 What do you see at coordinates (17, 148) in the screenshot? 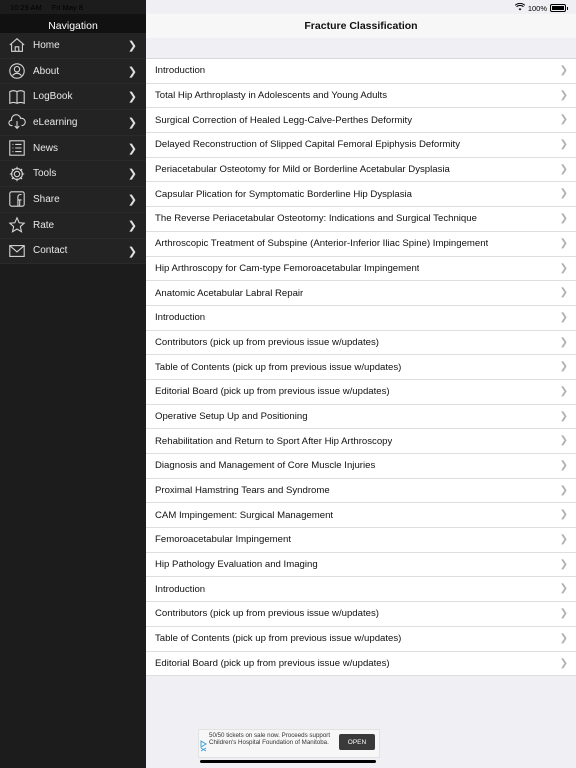
I see `list-icon` at bounding box center [17, 148].